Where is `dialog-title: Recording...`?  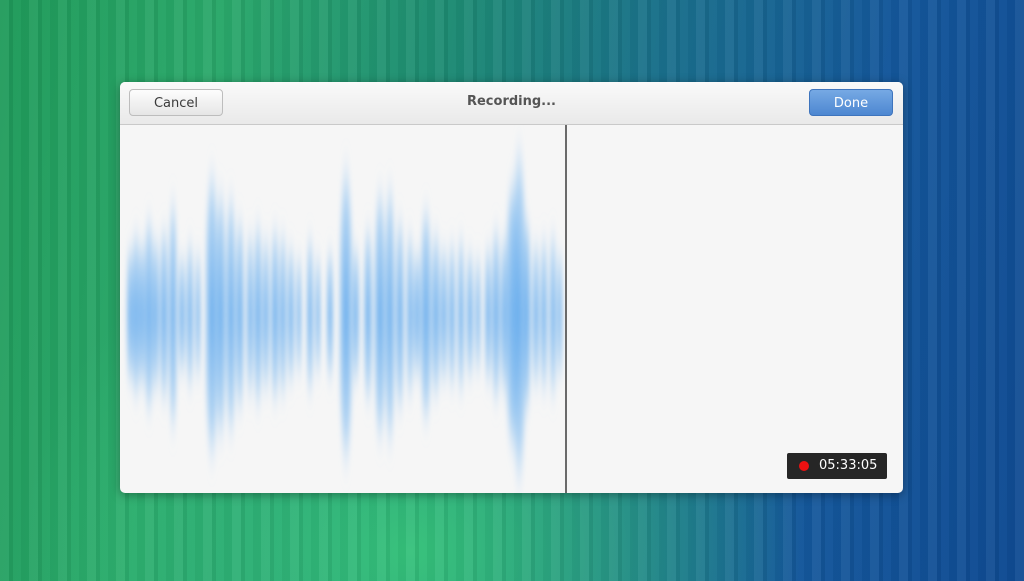
dialog-title: Recording... is located at coordinates (511, 101).